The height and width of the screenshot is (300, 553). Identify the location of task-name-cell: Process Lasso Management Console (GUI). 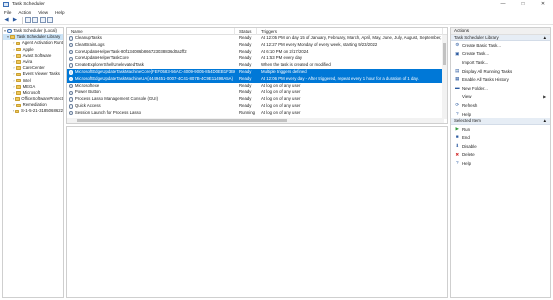
(151, 99).